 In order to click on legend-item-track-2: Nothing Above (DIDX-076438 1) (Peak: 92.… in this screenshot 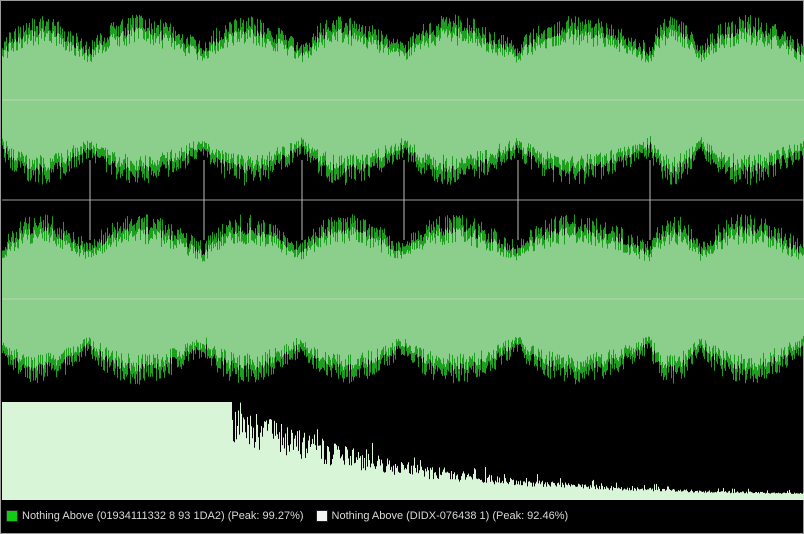, I will do `click(442, 516)`.